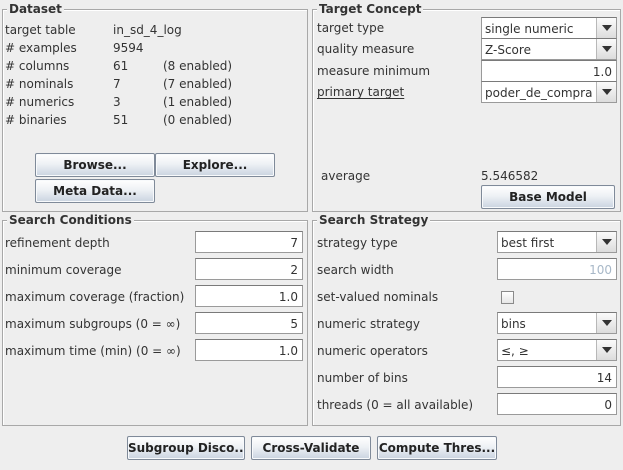  I want to click on dataset-value-numerics: 3, so click(117, 102).